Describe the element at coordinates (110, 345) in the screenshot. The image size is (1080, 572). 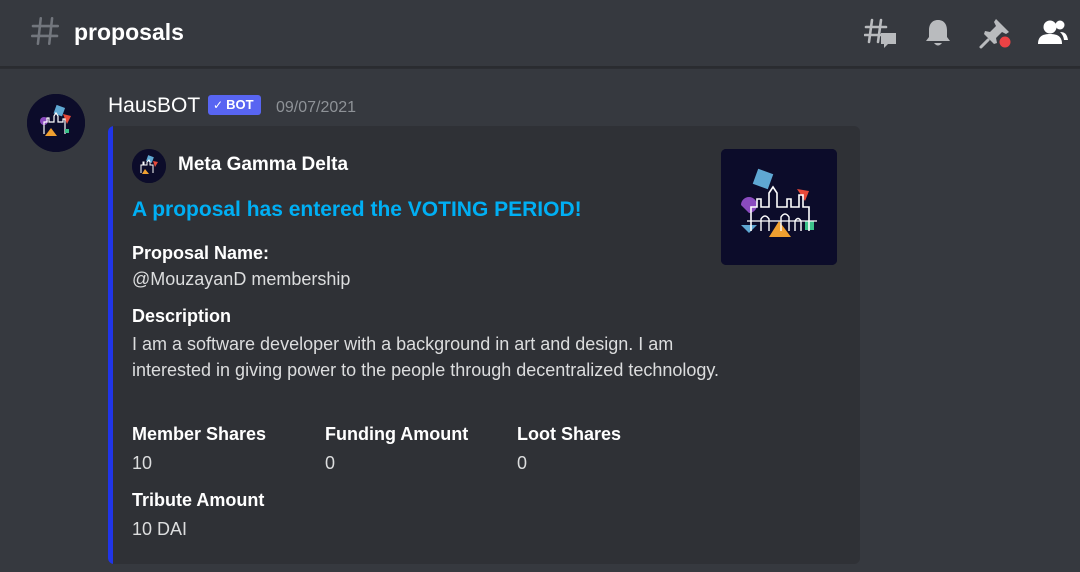
I see `embed-accent-bar` at that location.